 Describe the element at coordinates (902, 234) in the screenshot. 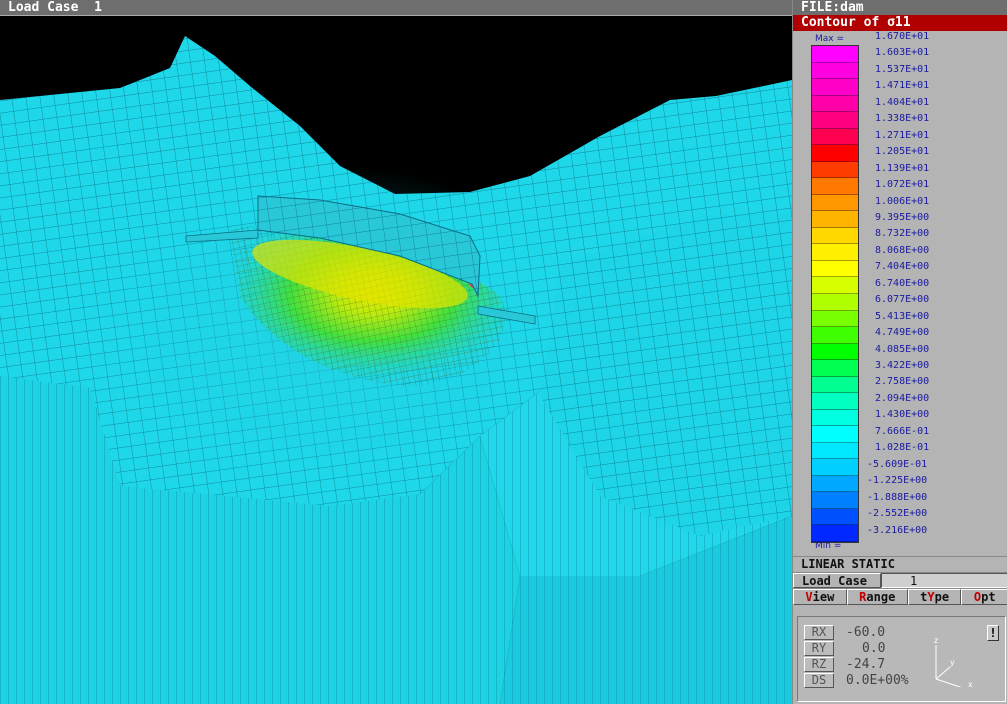

I see `legend-value: 8.732E+00` at that location.